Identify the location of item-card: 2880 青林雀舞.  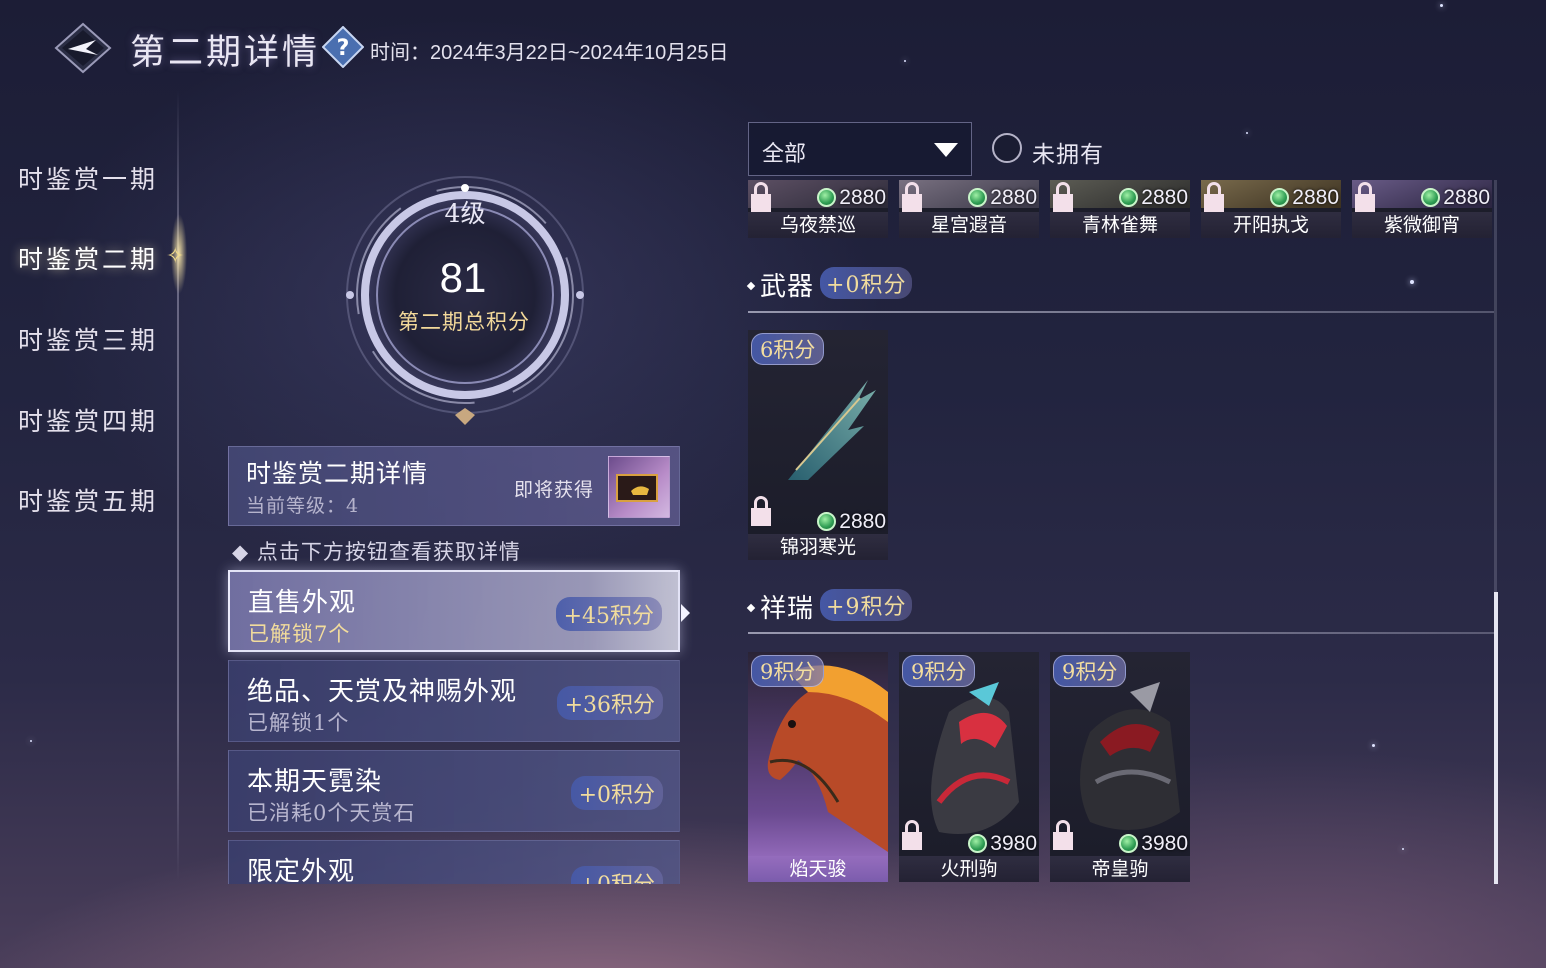
(1120, 209).